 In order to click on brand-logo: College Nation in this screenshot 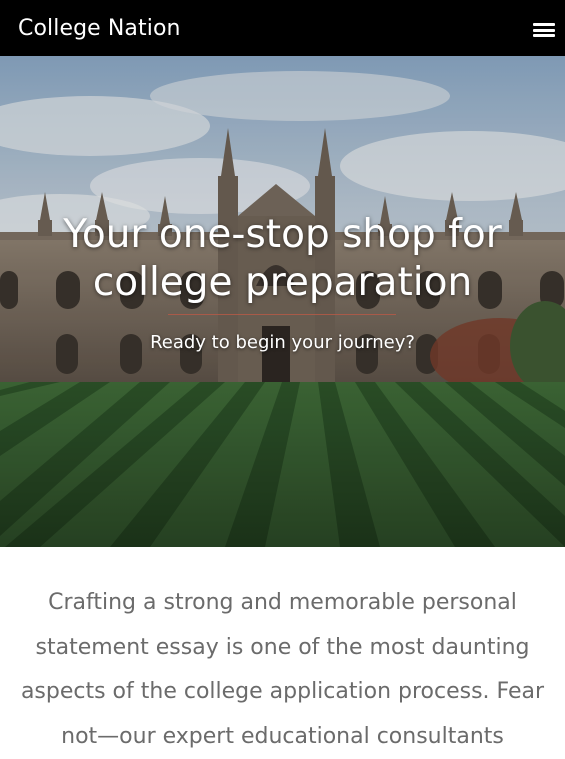, I will do `click(99, 28)`.